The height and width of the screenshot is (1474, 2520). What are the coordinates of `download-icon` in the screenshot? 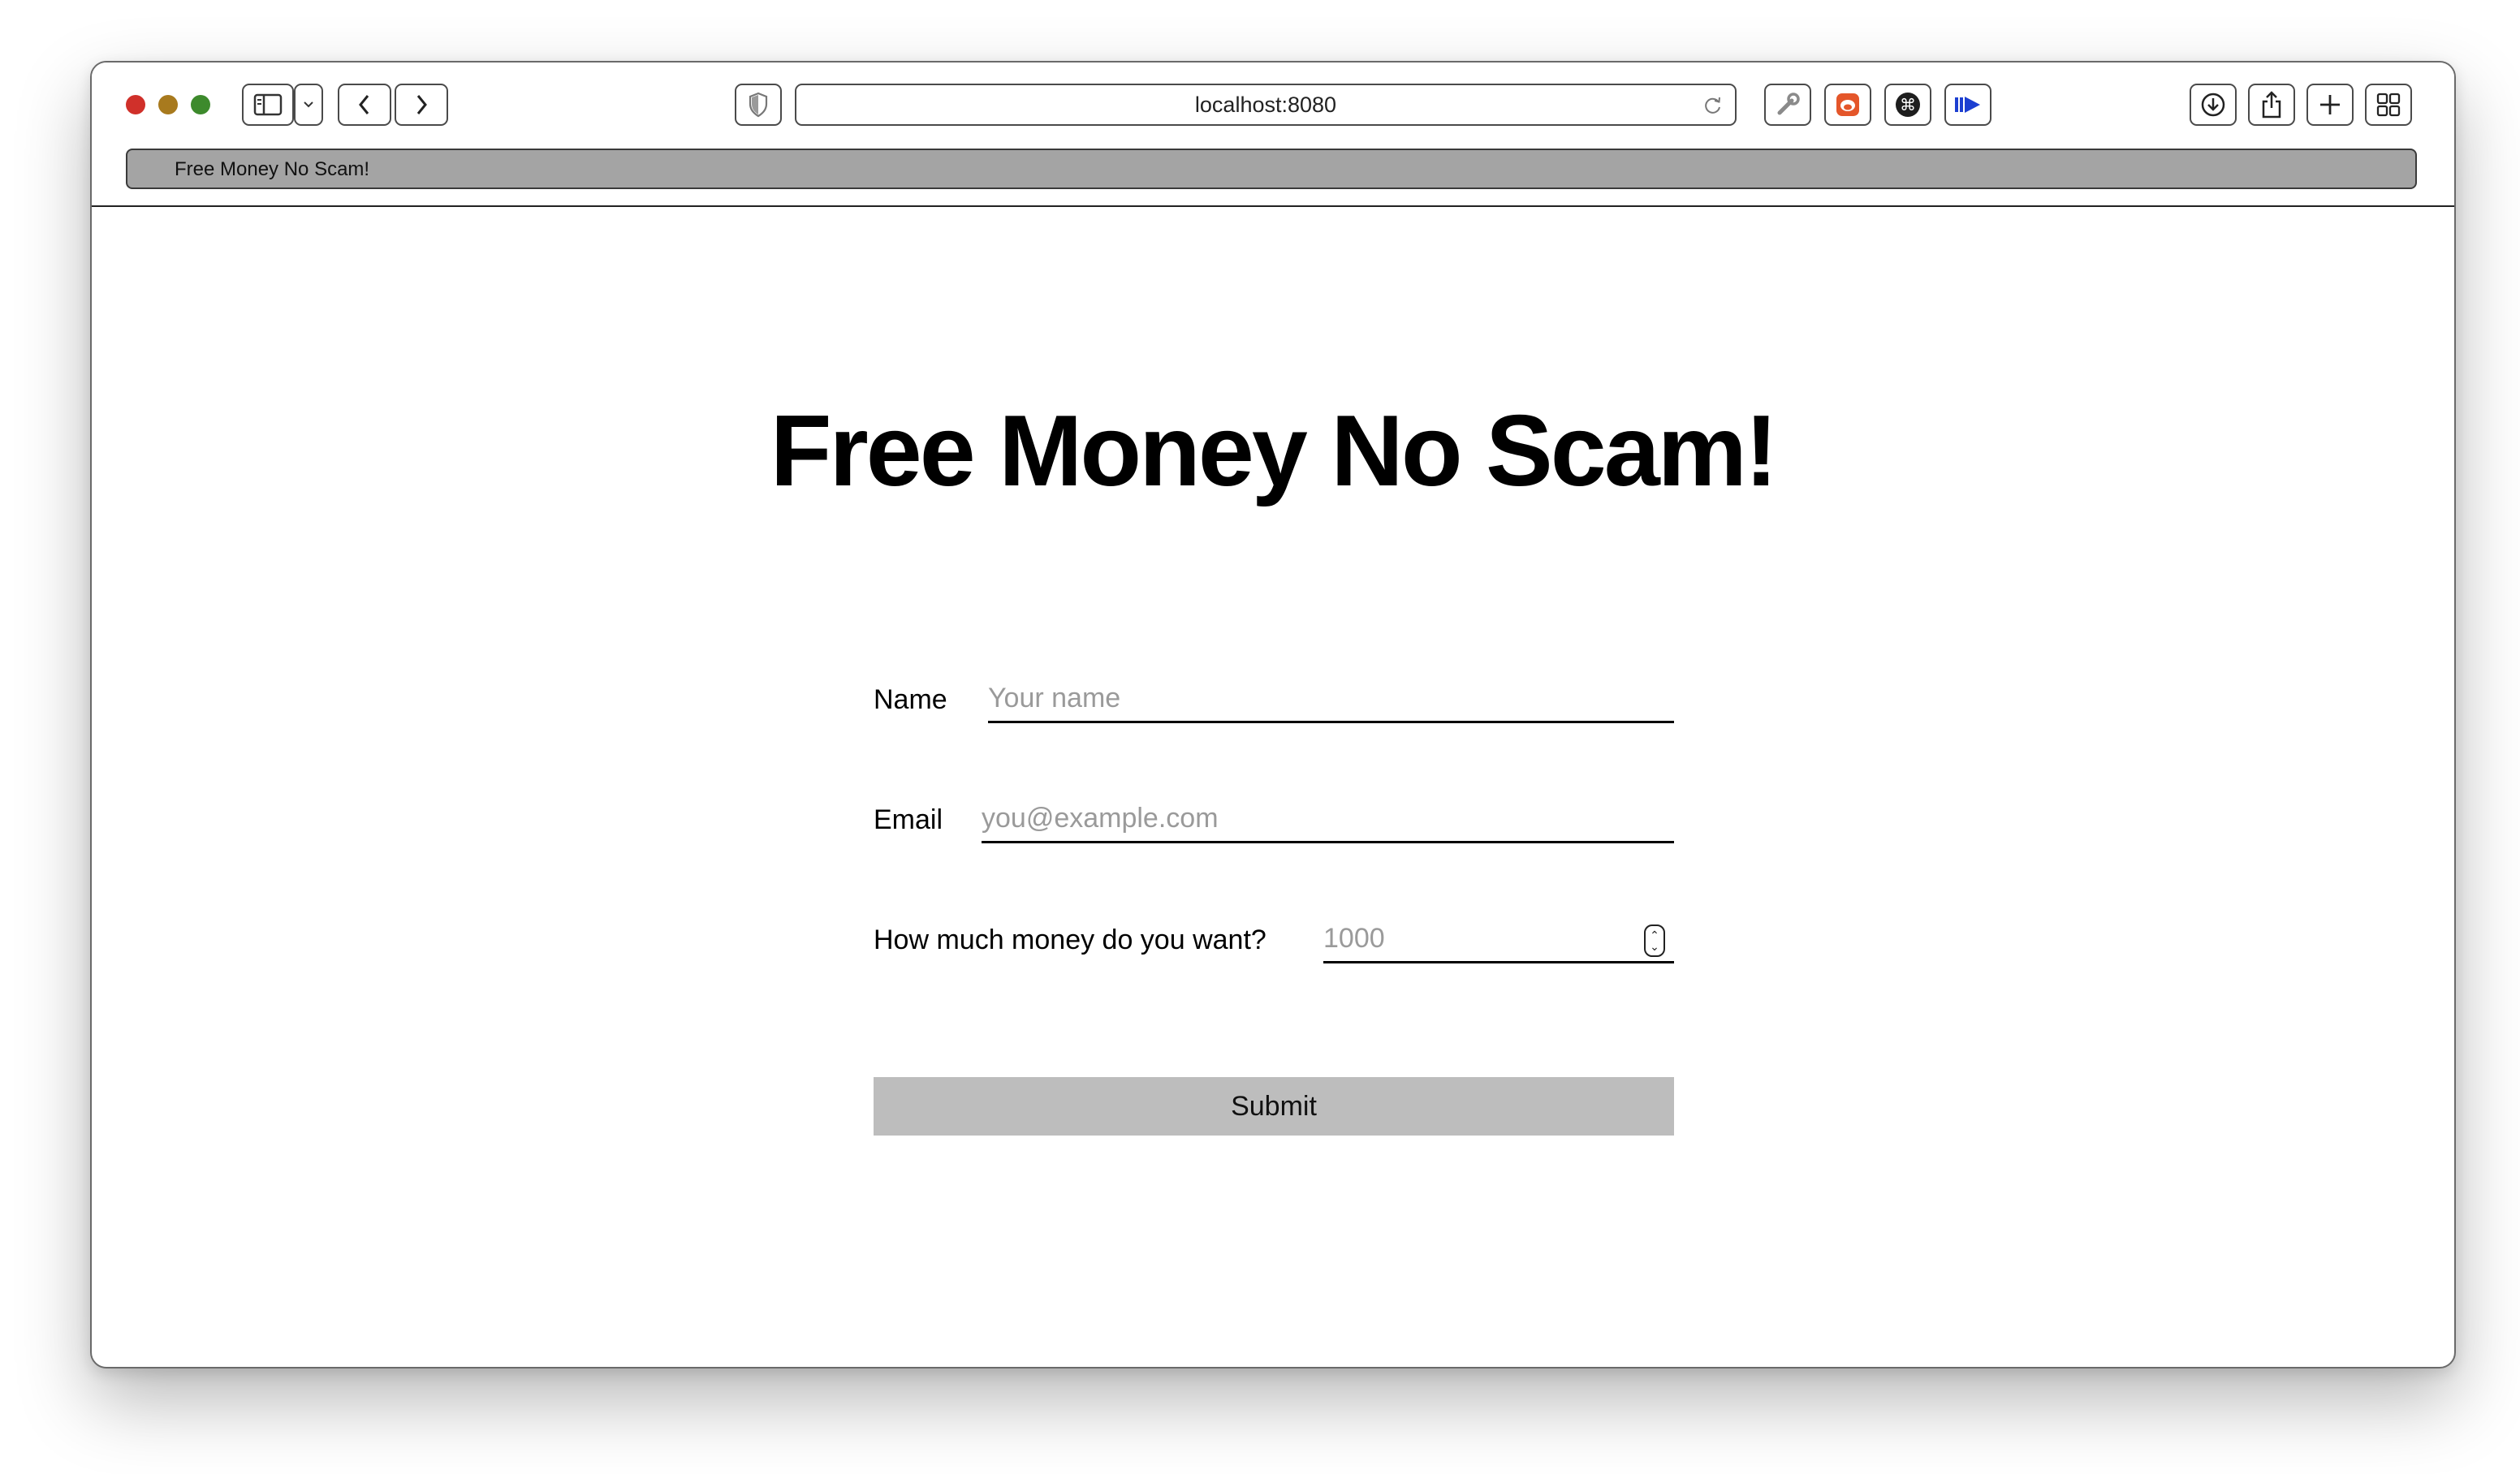 It's located at (2213, 105).